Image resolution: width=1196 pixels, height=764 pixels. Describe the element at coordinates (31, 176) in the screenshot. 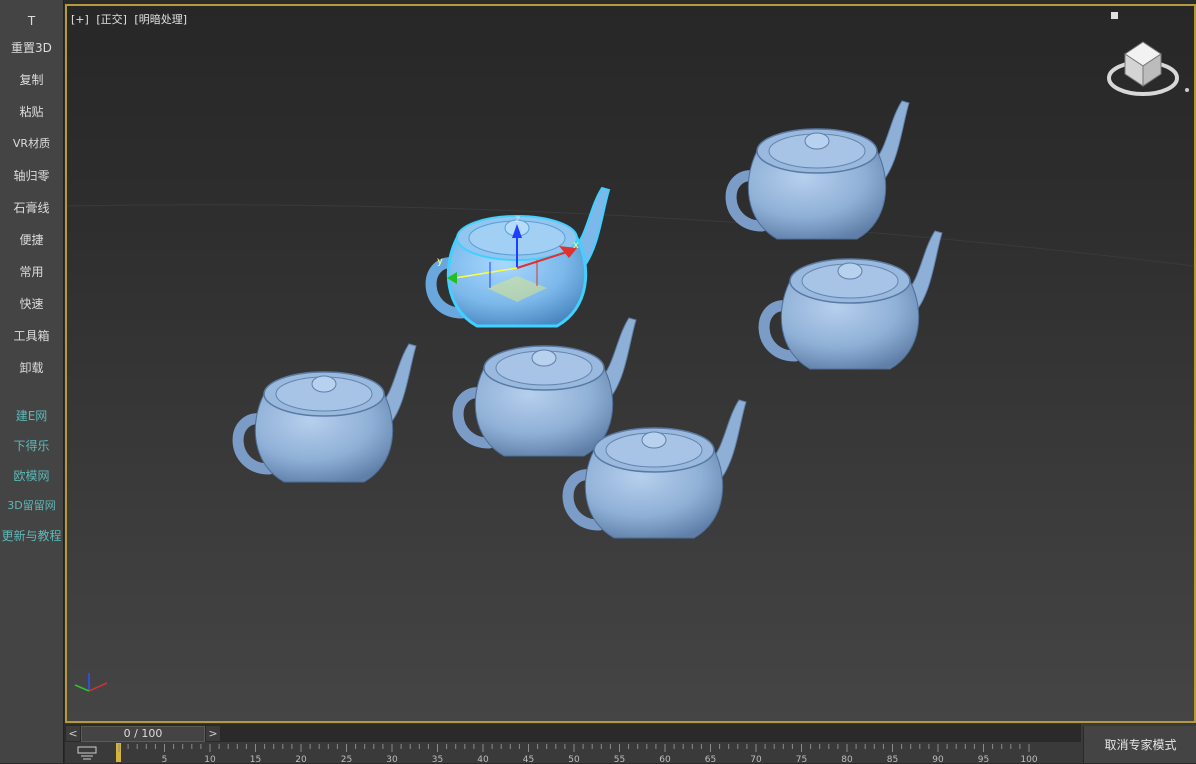

I see `toolbar-axis-zero-button: 轴归零` at that location.